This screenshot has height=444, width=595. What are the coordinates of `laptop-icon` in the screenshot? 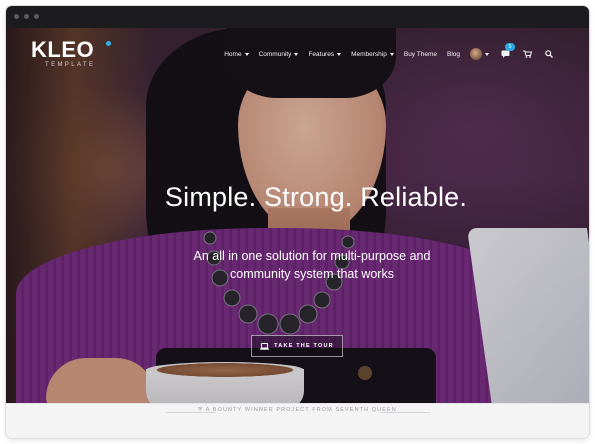 It's located at (265, 346).